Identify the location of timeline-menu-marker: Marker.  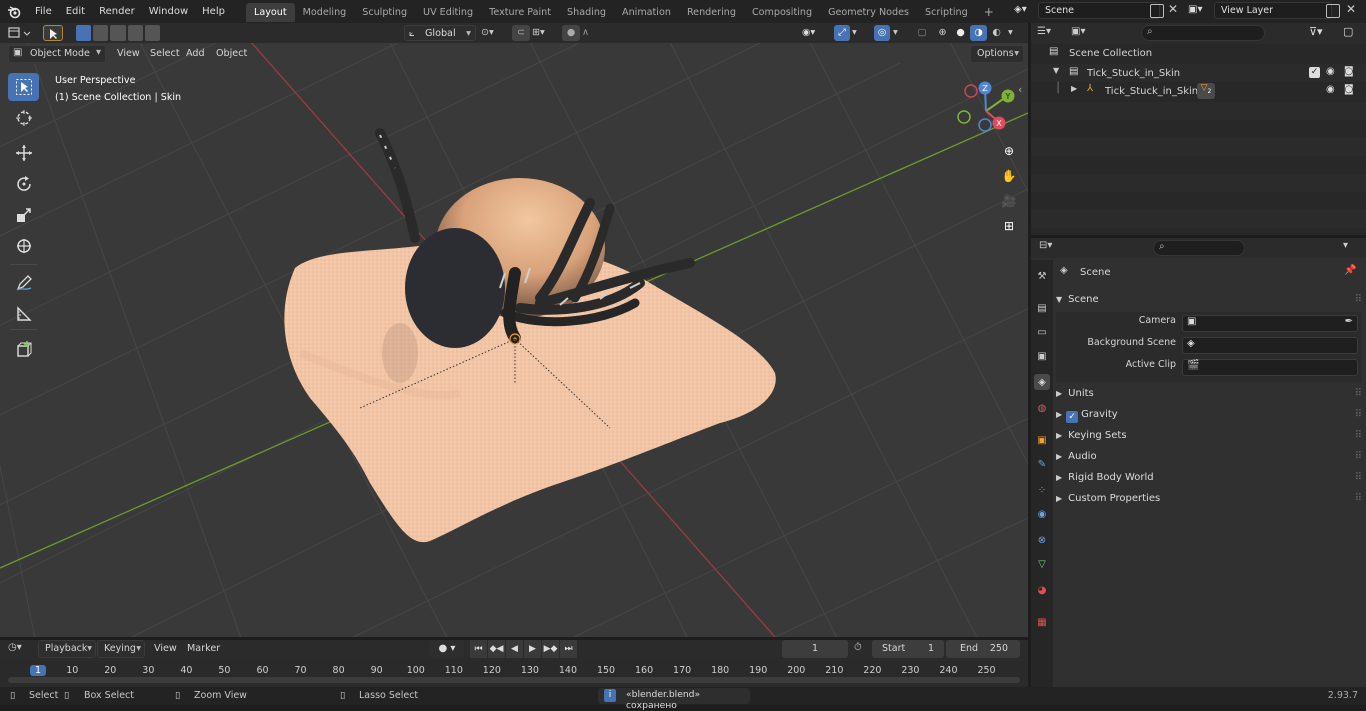
(203, 648).